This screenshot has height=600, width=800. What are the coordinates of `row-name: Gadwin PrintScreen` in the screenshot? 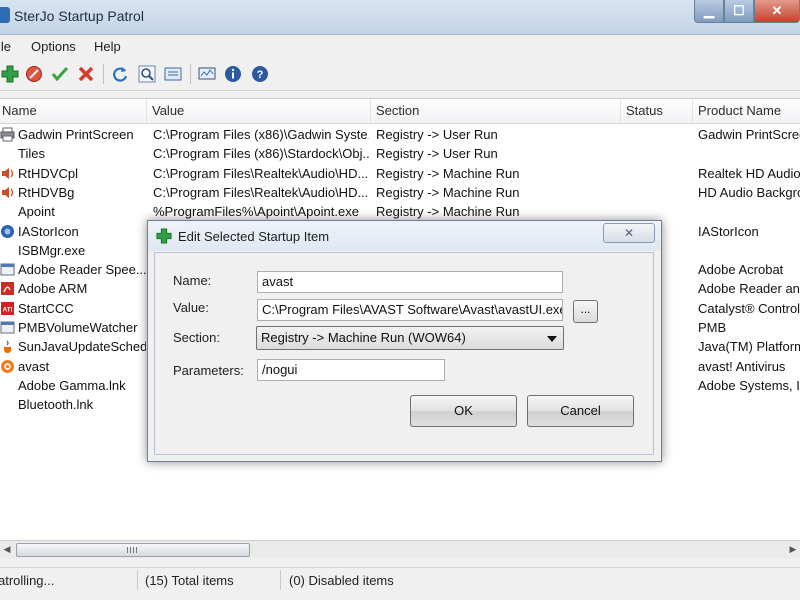 It's located at (76, 134).